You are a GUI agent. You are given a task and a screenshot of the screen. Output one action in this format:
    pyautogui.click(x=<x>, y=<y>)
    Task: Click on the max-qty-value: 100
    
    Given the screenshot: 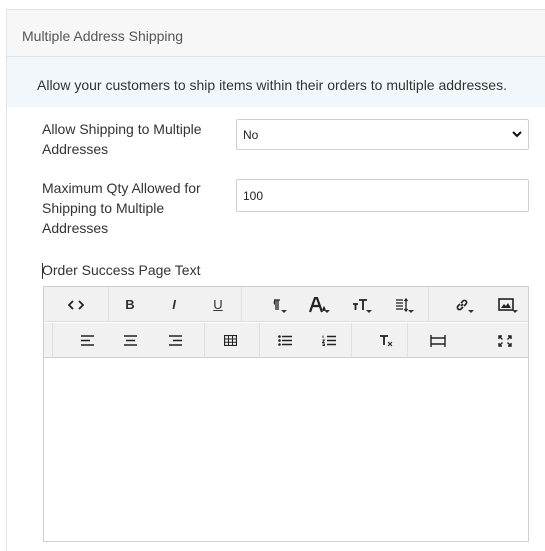 What is the action you would take?
    pyautogui.click(x=253, y=196)
    